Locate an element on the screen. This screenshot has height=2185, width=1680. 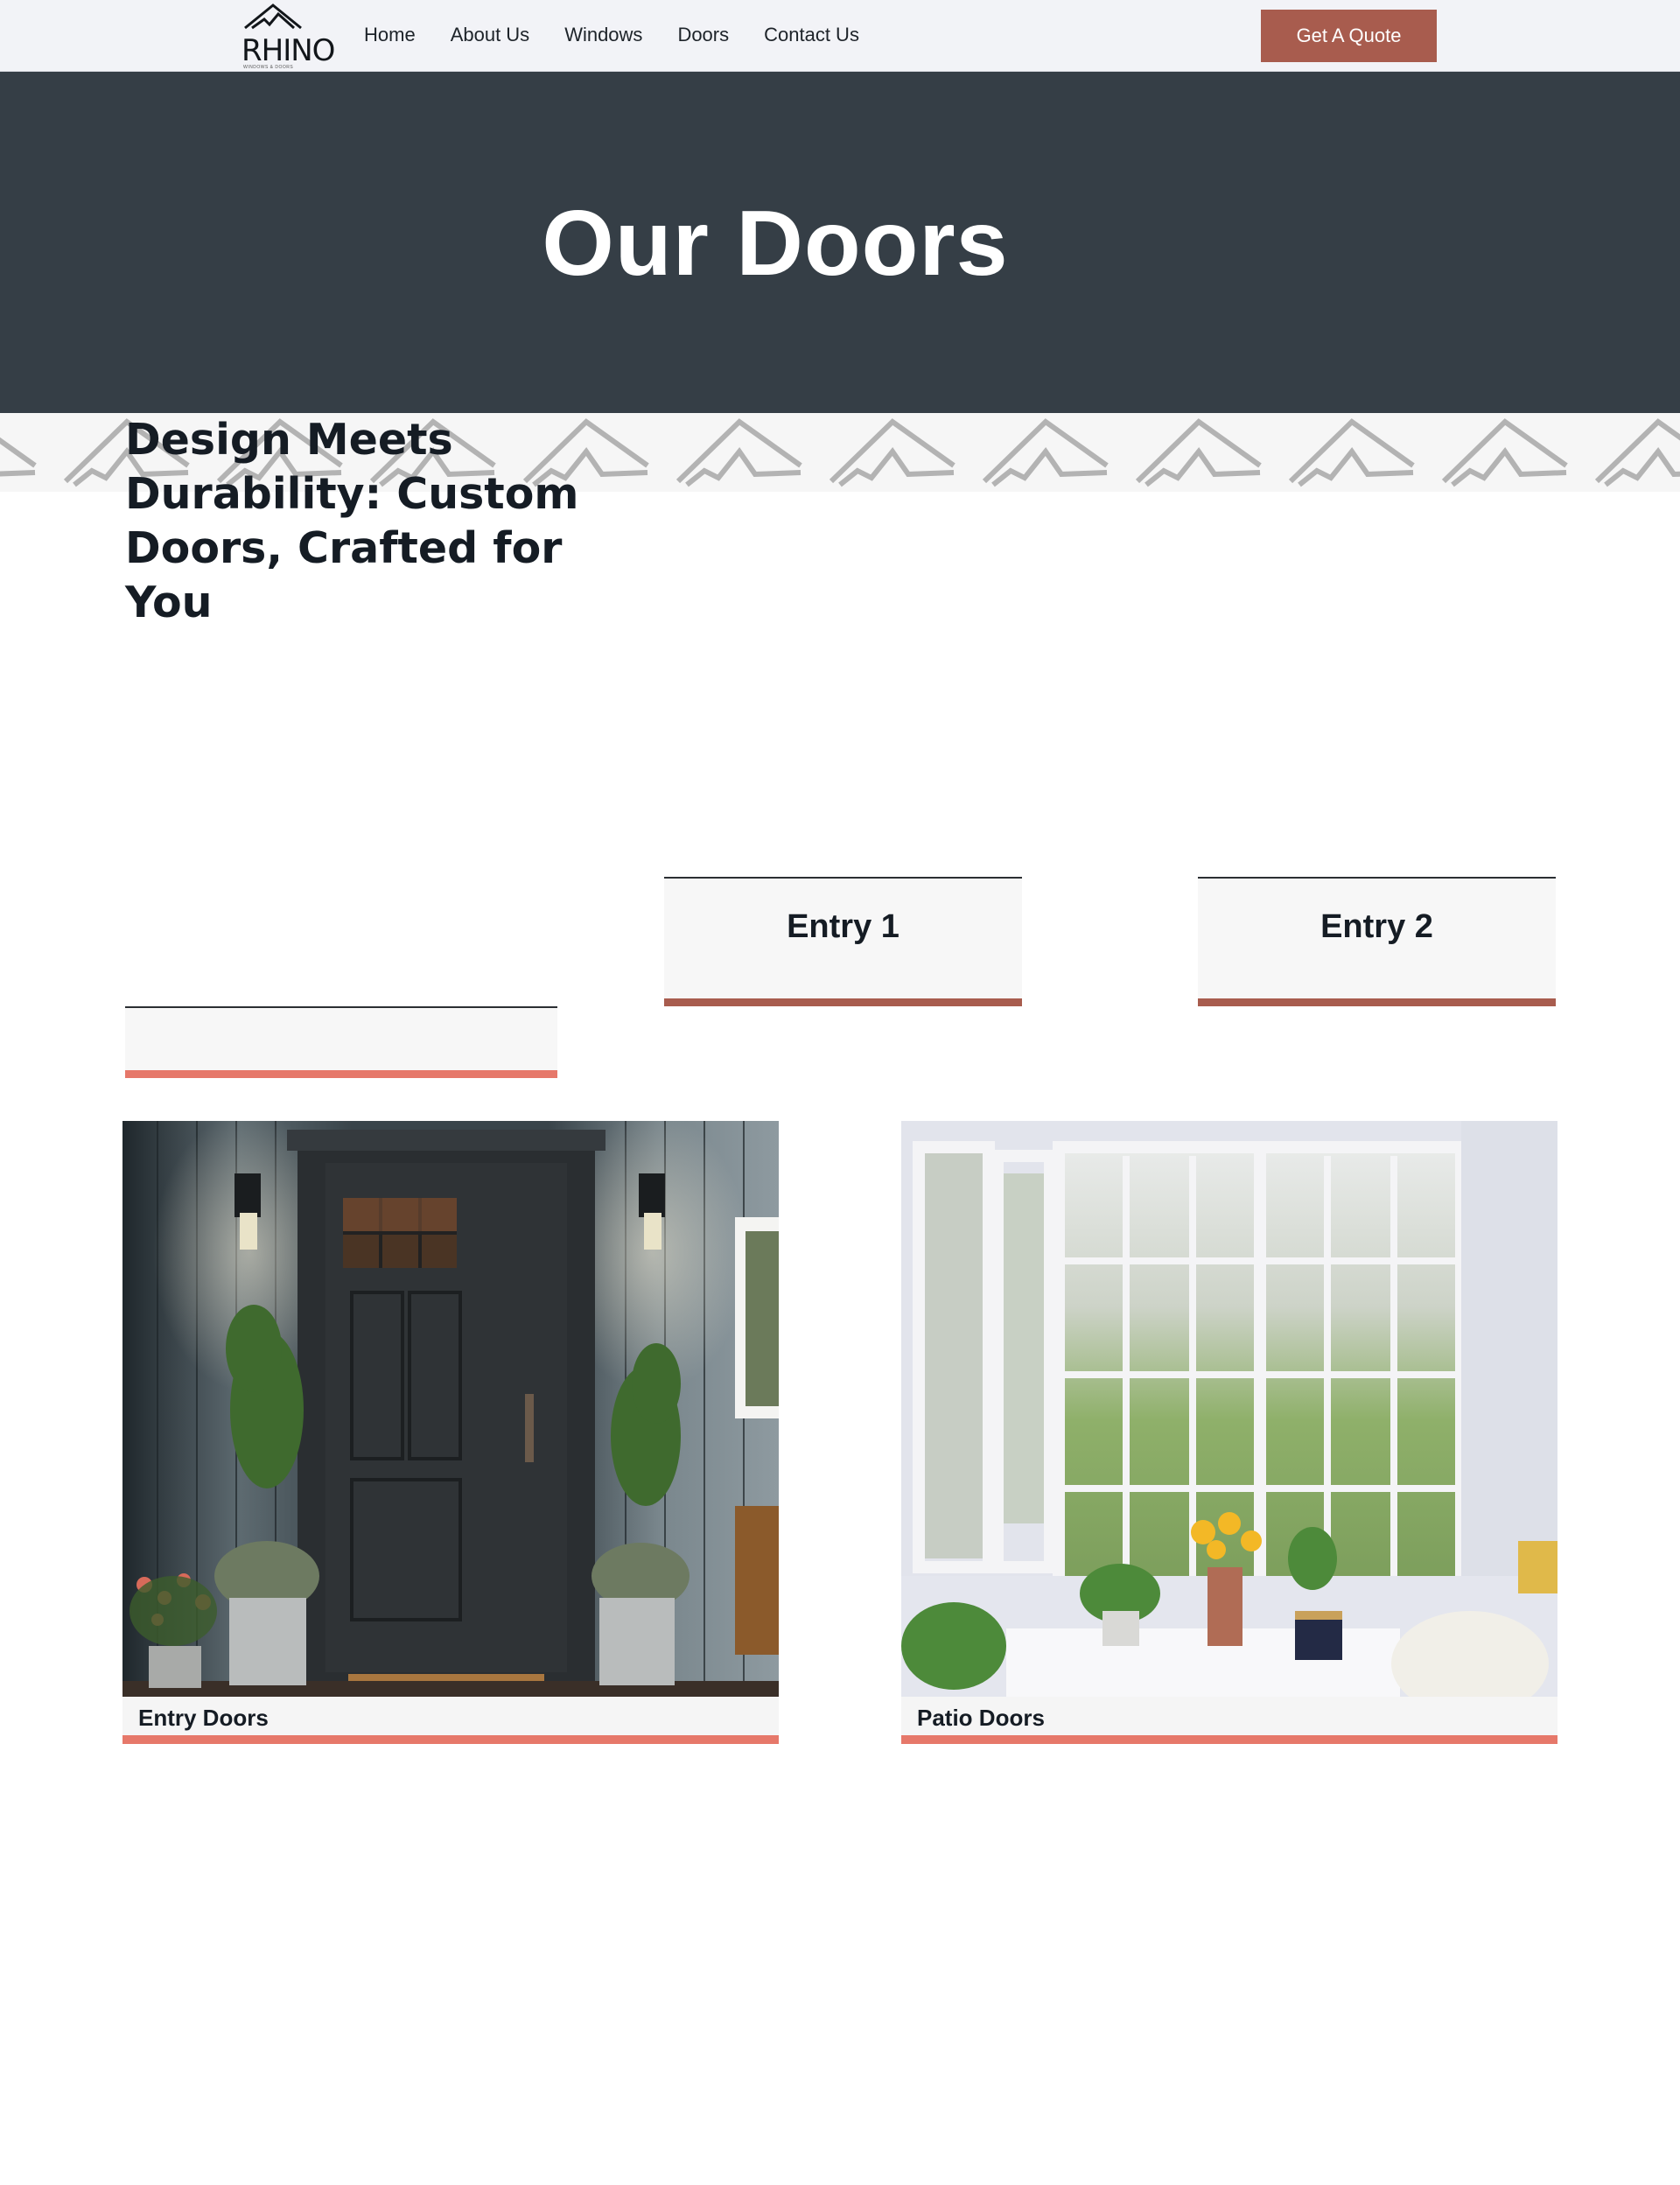
logo-text: RHINO is located at coordinates (288, 51).